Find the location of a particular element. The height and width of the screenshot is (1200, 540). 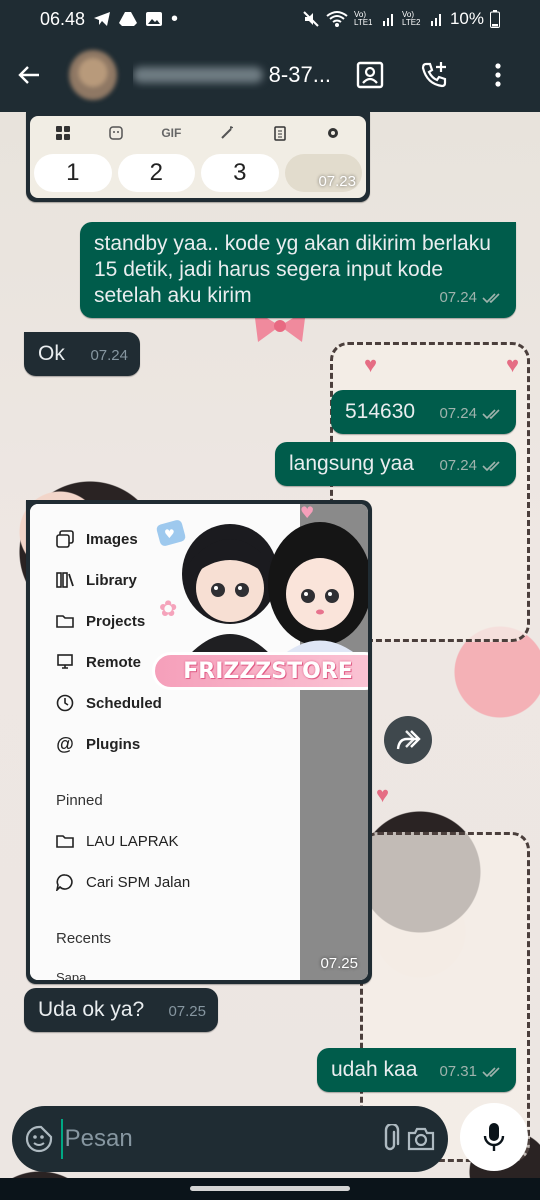

menu-item-label: Remote is located at coordinates (114, 662).